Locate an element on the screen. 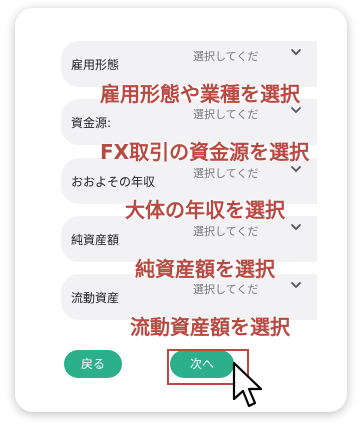 This screenshot has height=427, width=360. annotation-net-assets: 純資産額を選択 is located at coordinates (205, 269).